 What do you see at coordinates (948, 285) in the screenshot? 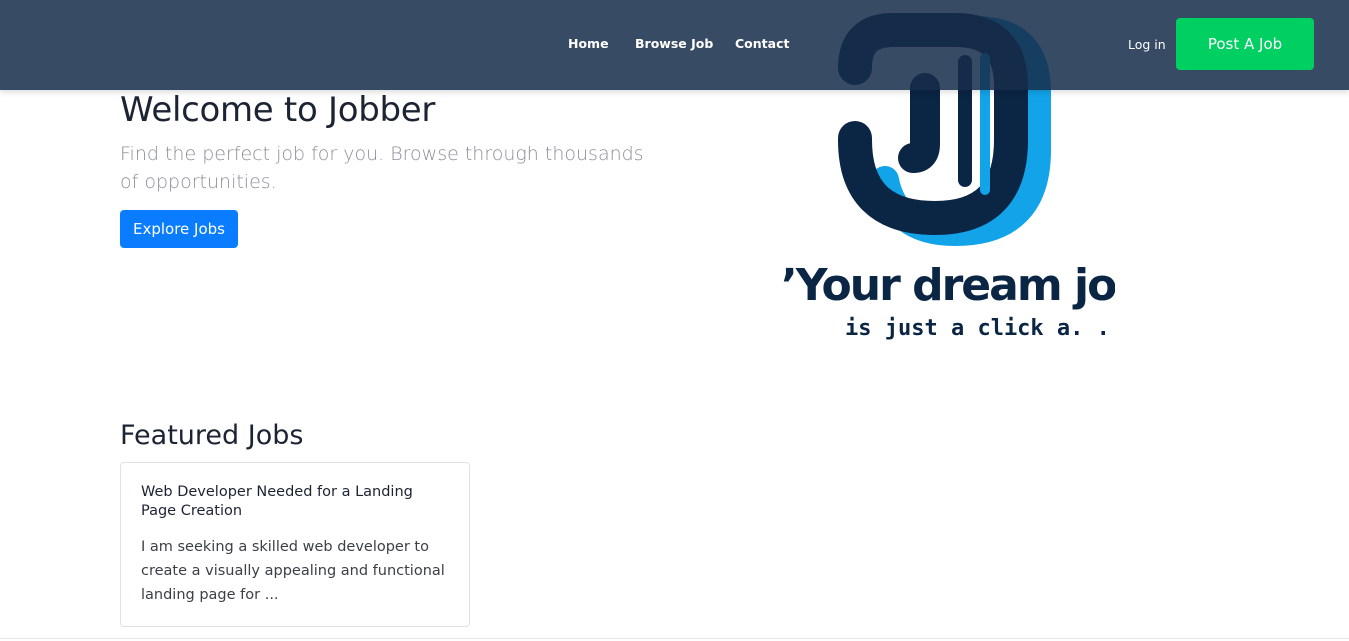
I see `logo-tagline-line1: ’Your dream job` at bounding box center [948, 285].